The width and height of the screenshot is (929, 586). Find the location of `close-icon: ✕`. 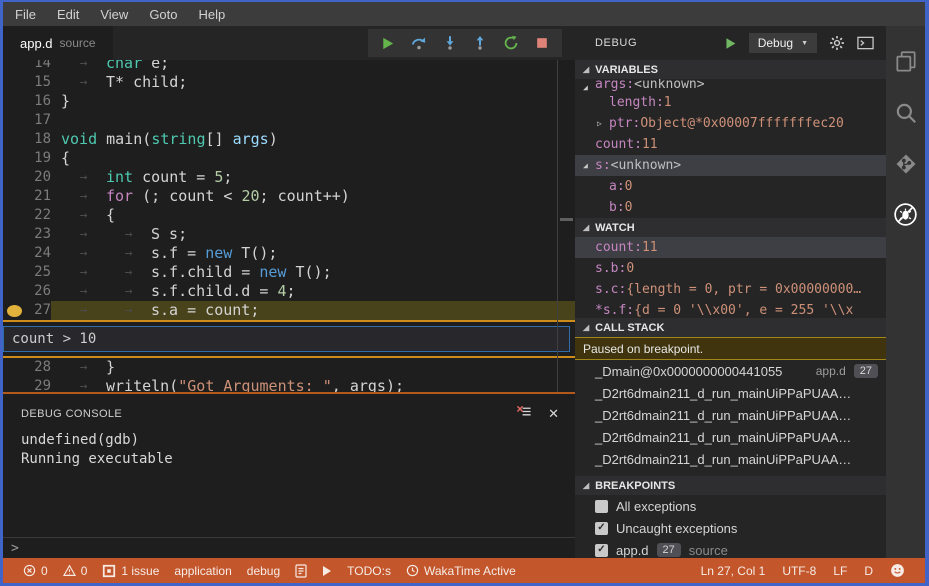

close-icon: ✕ is located at coordinates (553, 414).